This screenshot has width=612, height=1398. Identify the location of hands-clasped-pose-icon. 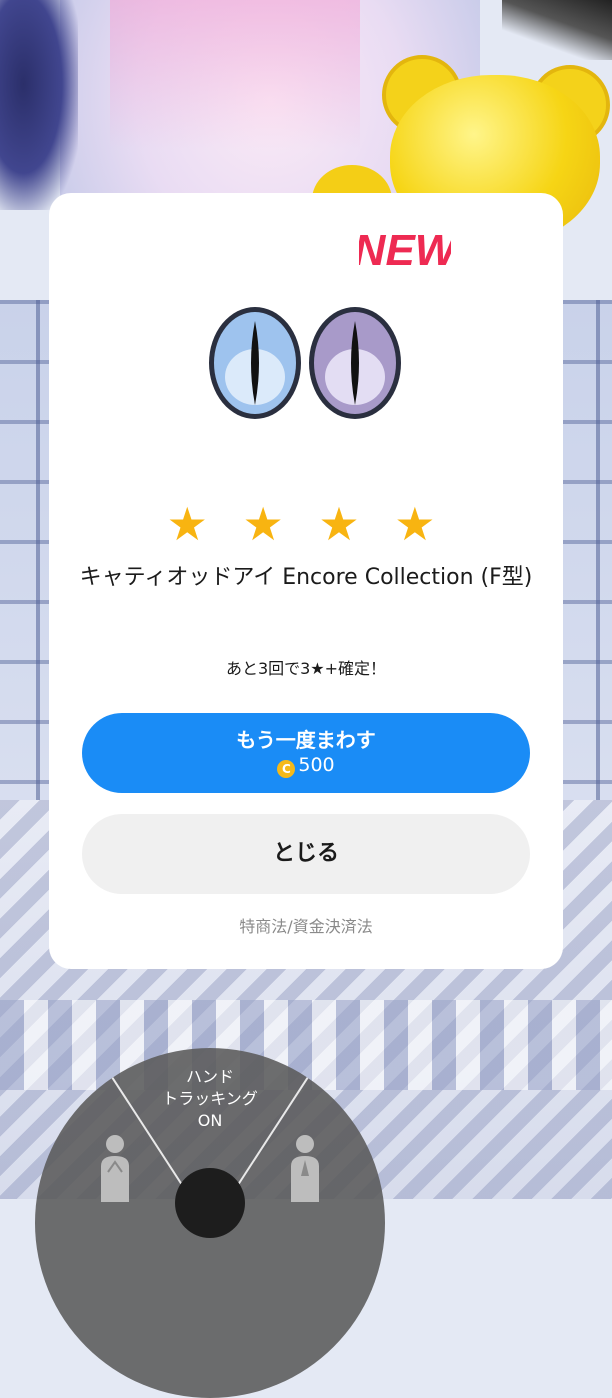
(115, 1167).